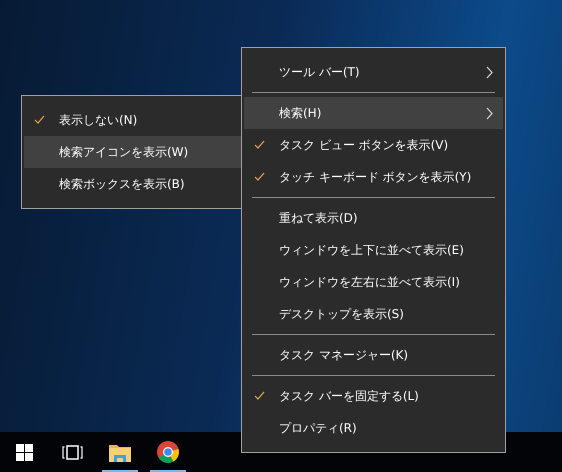 This screenshot has width=562, height=472. Describe the element at coordinates (132, 120) in the screenshot. I see `menu-item: 表示しない(N)` at that location.